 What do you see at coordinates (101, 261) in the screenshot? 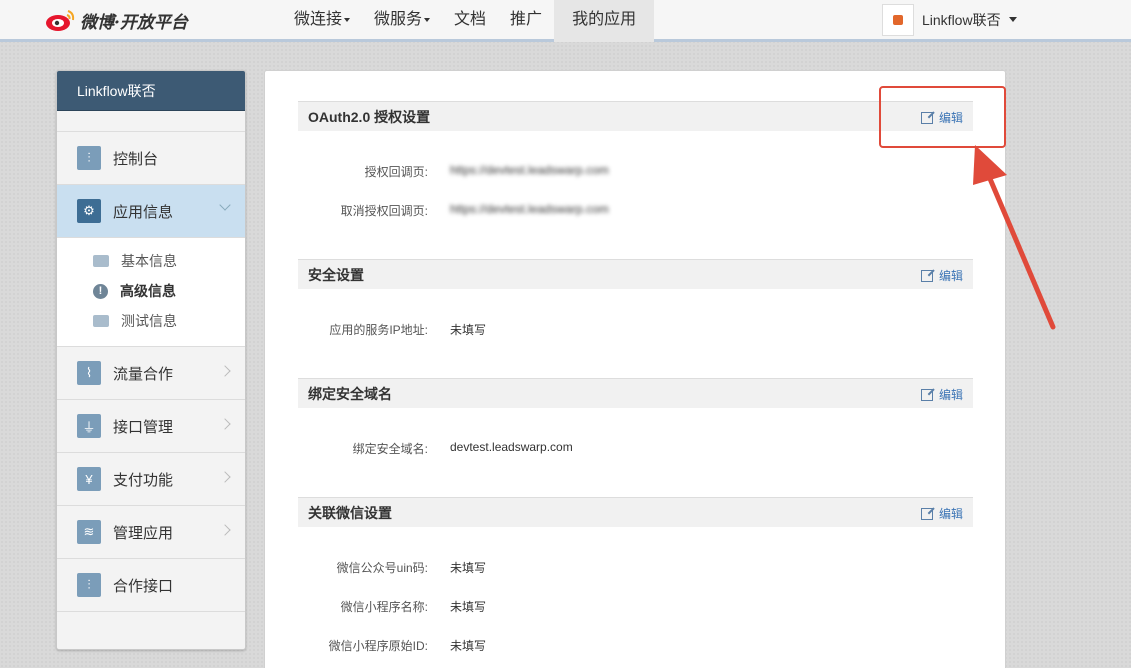
I see `card-icon` at bounding box center [101, 261].